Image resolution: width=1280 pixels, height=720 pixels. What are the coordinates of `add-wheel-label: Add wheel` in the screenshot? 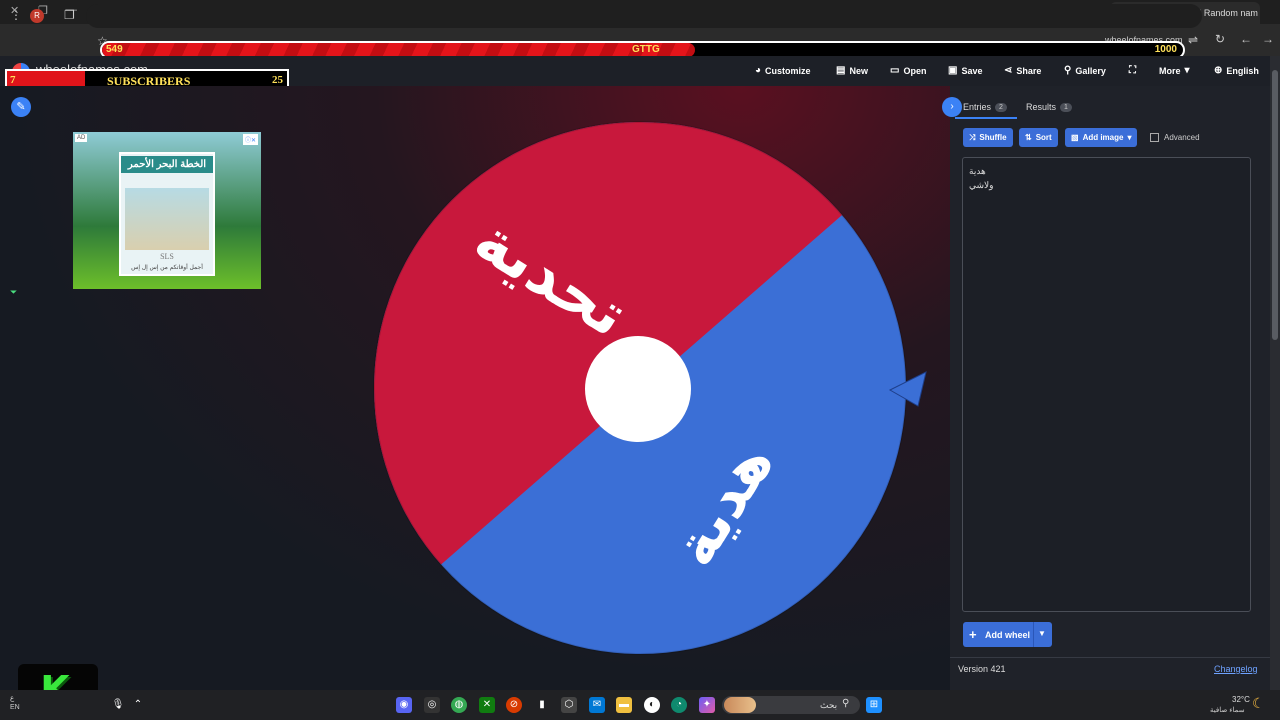 It's located at (1008, 635).